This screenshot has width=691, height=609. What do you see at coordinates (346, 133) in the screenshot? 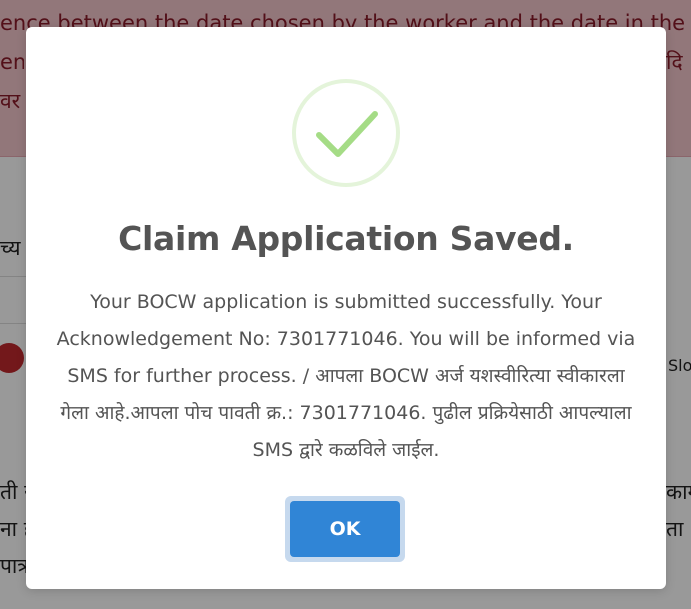
I see `success-checkmark-icon` at bounding box center [346, 133].